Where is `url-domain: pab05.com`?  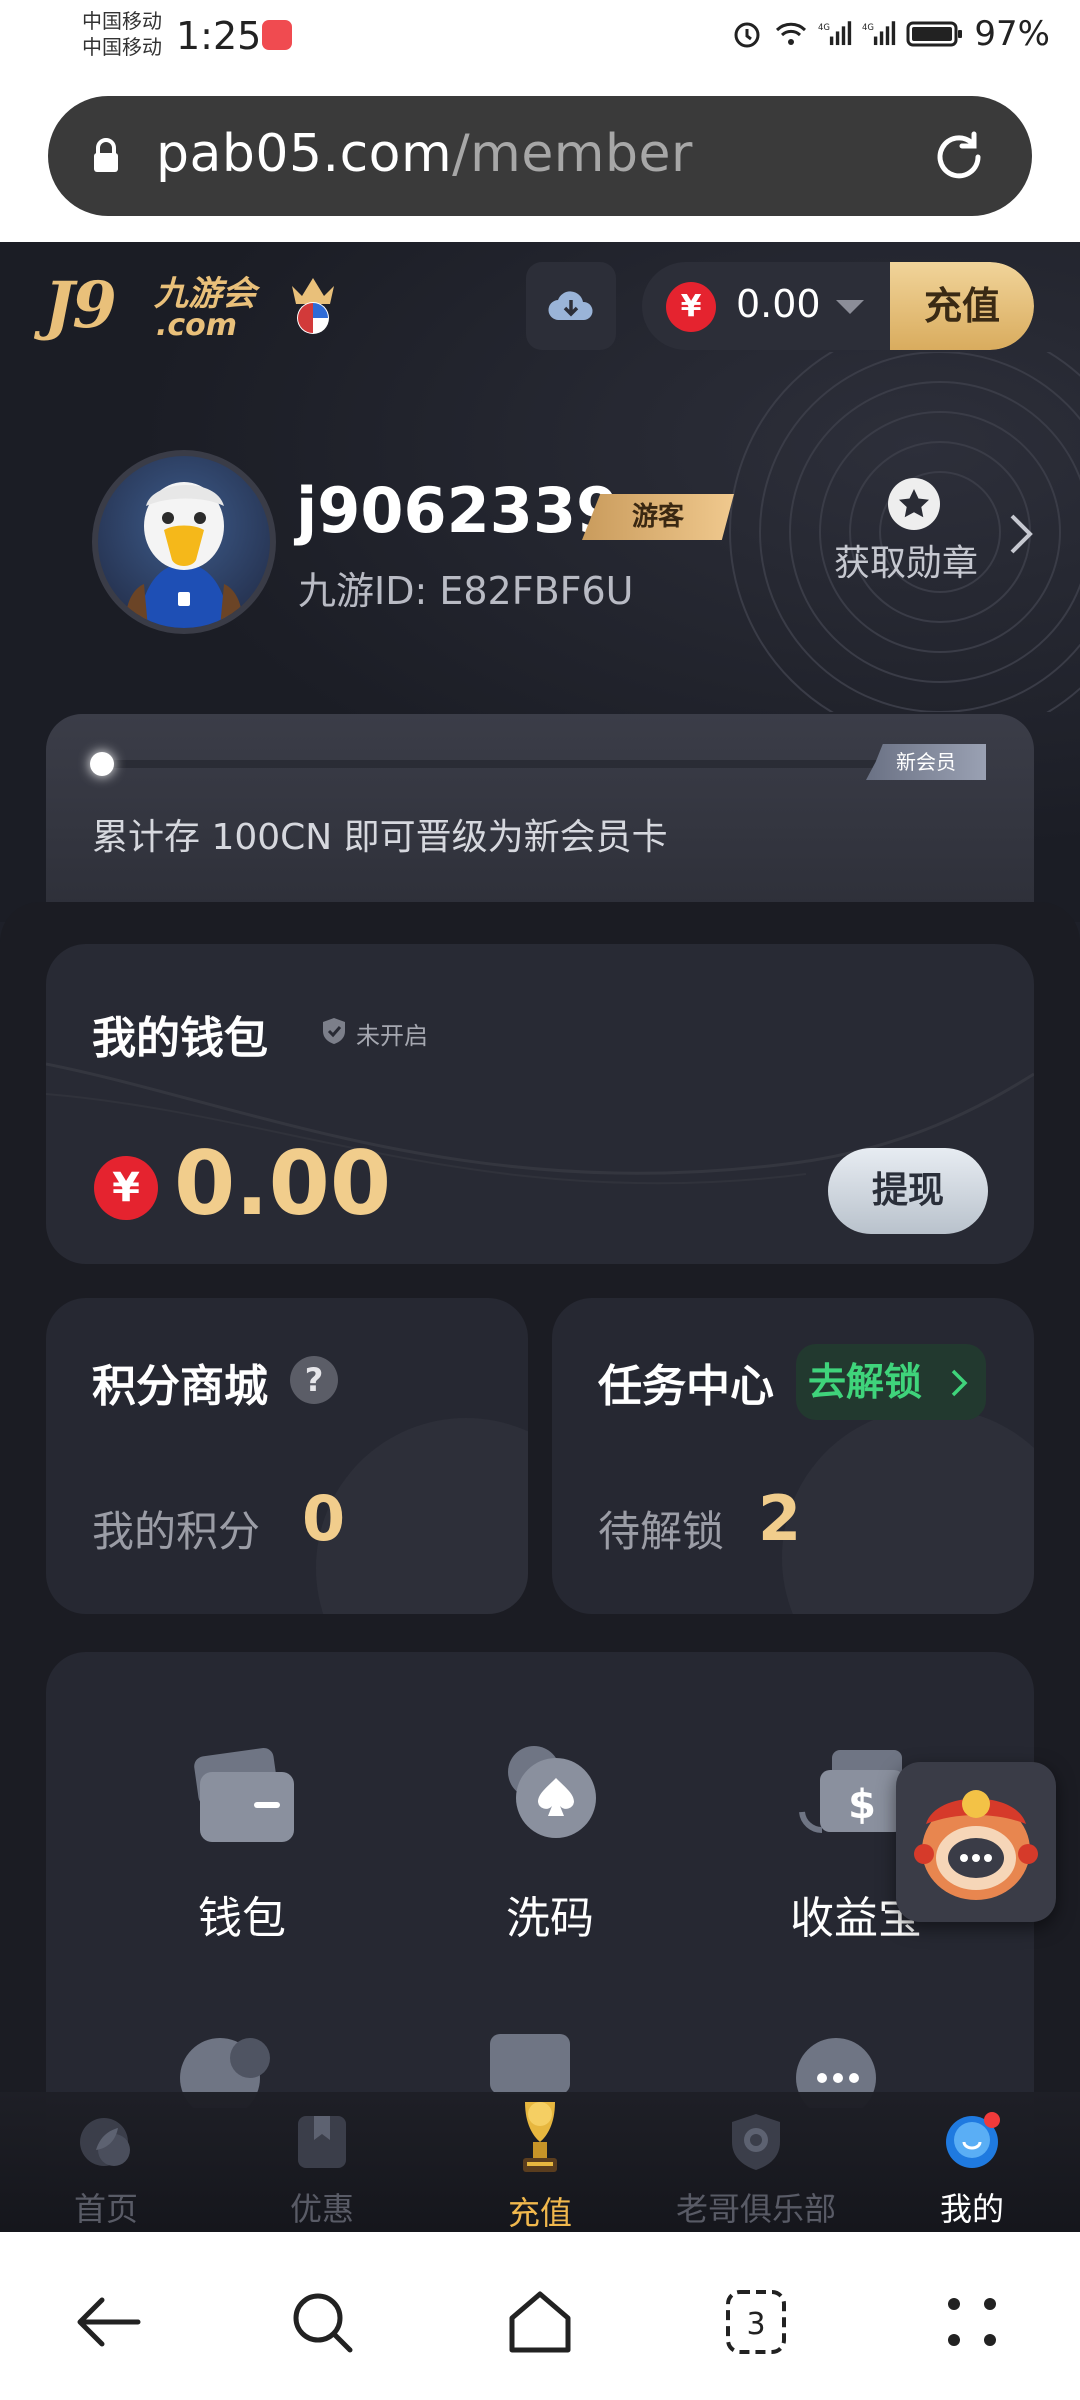
url-domain: pab05.com is located at coordinates (304, 154).